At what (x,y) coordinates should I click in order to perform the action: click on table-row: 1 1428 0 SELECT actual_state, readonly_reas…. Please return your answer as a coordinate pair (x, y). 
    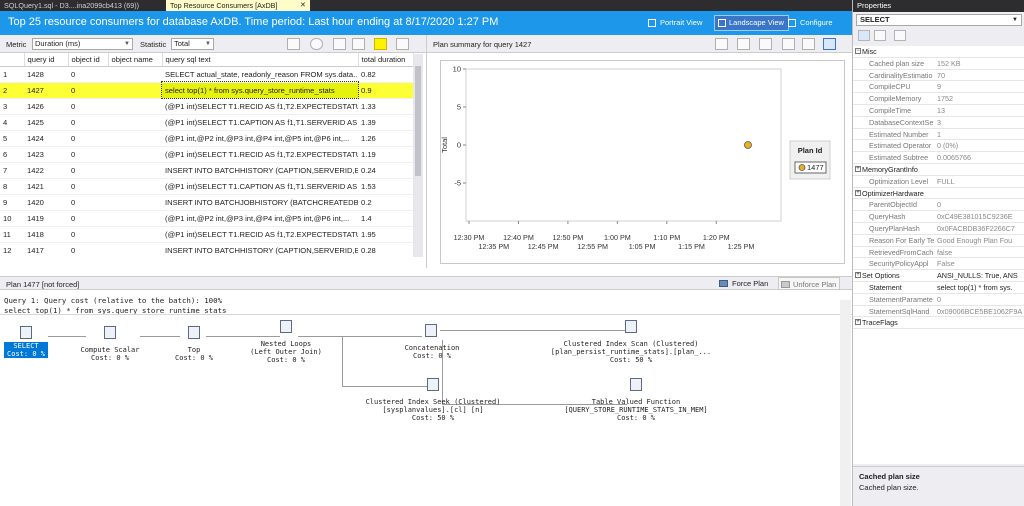
    Looking at the image, I should click on (206, 74).